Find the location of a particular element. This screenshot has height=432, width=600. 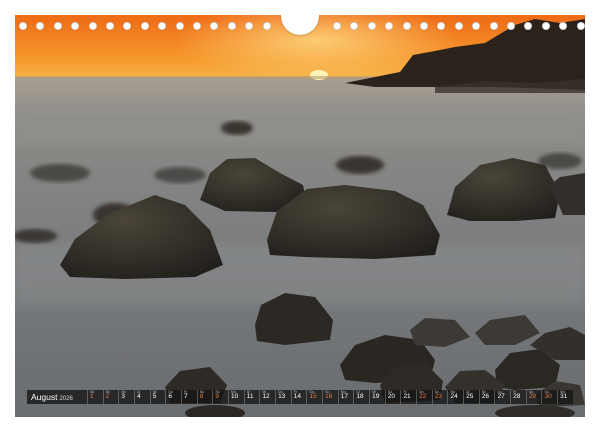

day-number: 7 is located at coordinates (186, 396).